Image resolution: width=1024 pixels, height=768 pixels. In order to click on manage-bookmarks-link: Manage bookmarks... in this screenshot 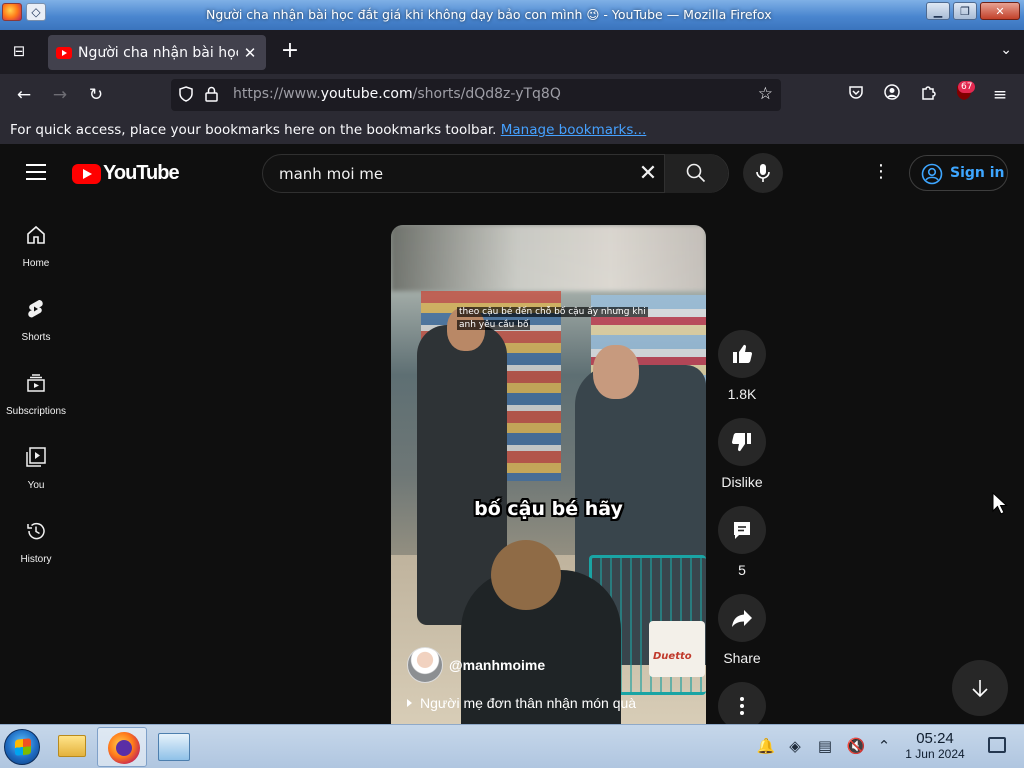, I will do `click(574, 130)`.